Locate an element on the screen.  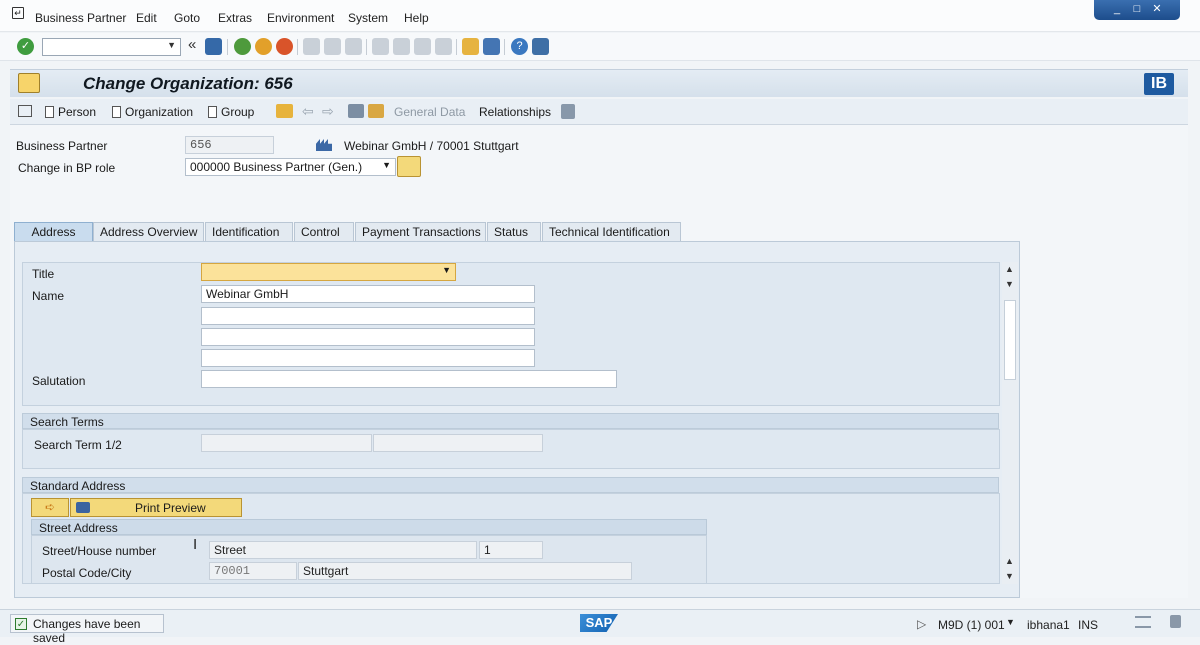
connection-icon is located at coordinates (1143, 622).